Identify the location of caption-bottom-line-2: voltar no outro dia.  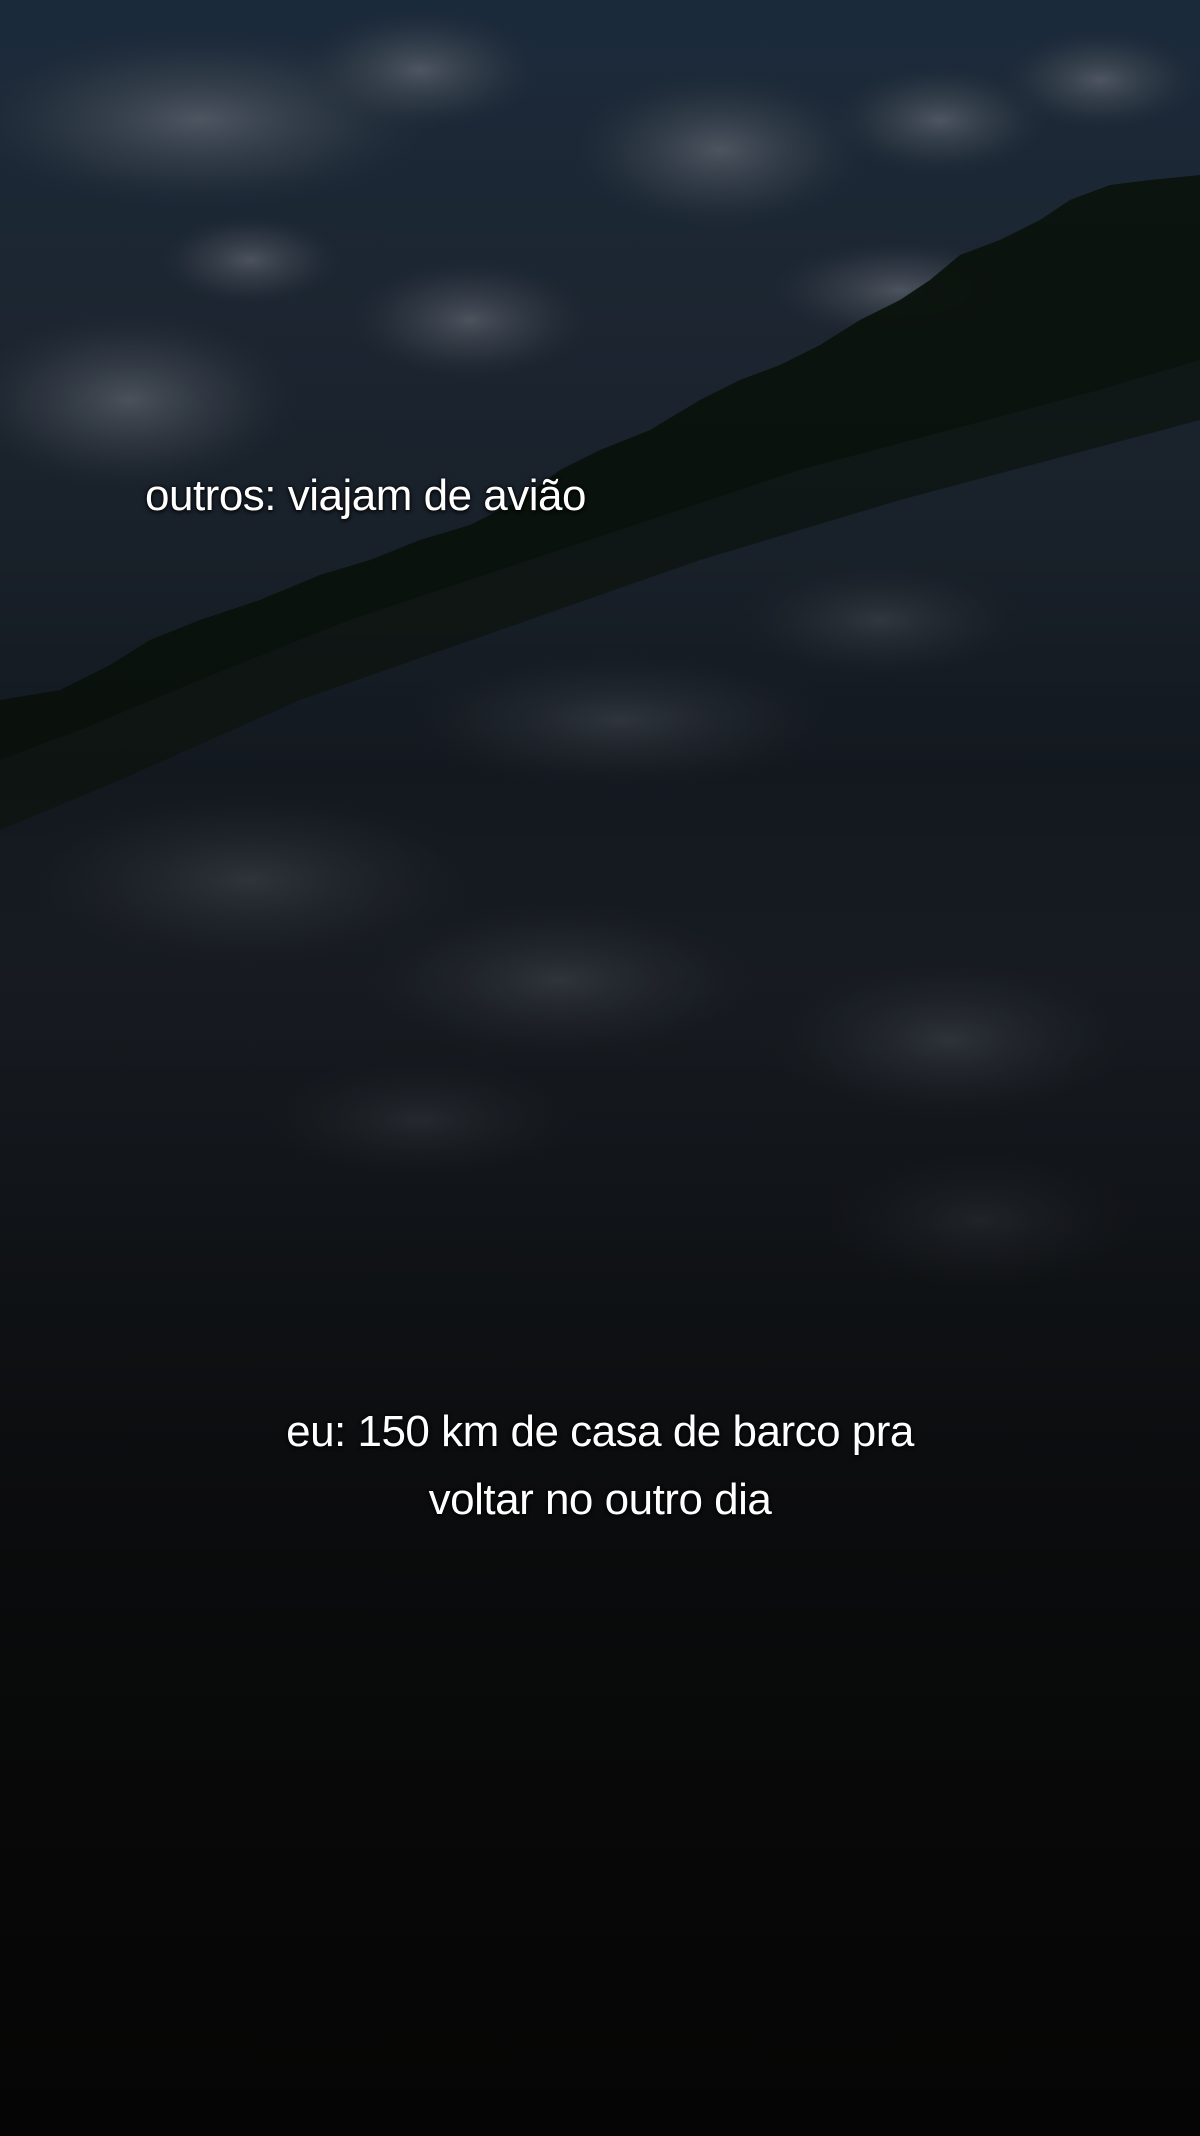
(600, 1499).